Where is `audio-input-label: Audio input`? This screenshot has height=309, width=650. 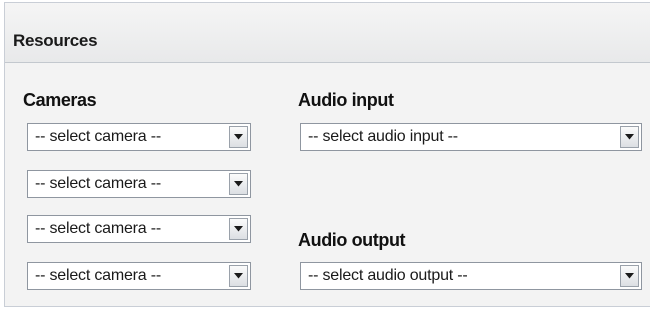
audio-input-label: Audio input is located at coordinates (346, 100).